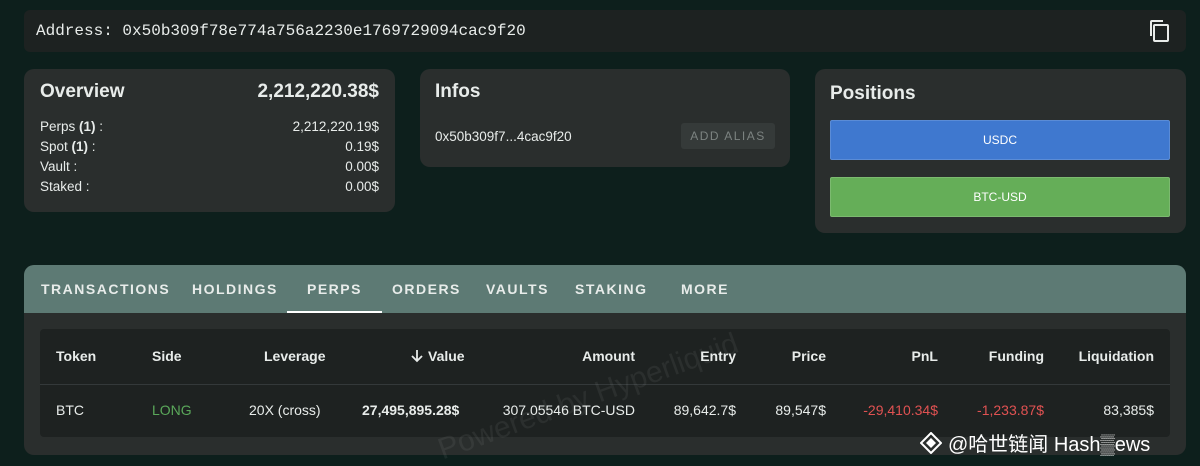 This screenshot has height=466, width=1200. Describe the element at coordinates (70, 410) in the screenshot. I see `cell-token: BTC` at that location.